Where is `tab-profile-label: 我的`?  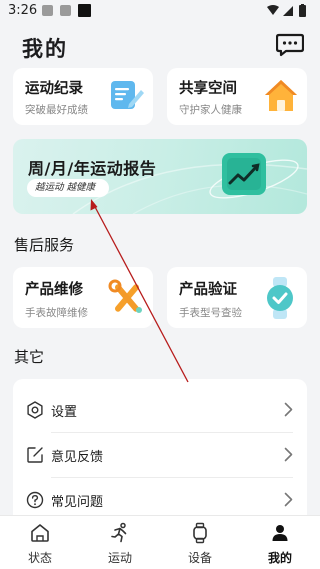
tab-profile-label: 我的 is located at coordinates (279, 558).